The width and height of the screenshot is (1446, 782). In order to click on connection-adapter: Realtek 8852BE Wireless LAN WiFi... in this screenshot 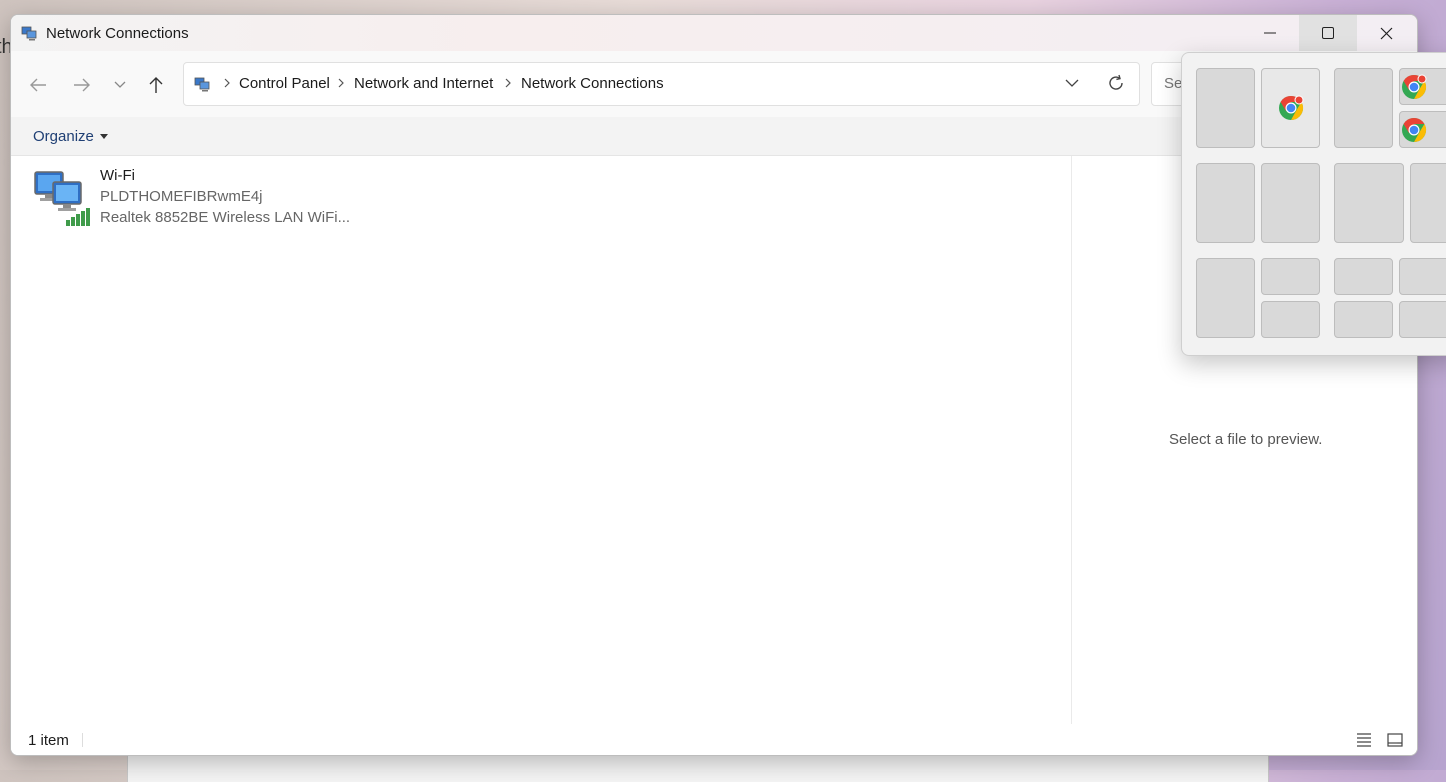, I will do `click(225, 217)`.